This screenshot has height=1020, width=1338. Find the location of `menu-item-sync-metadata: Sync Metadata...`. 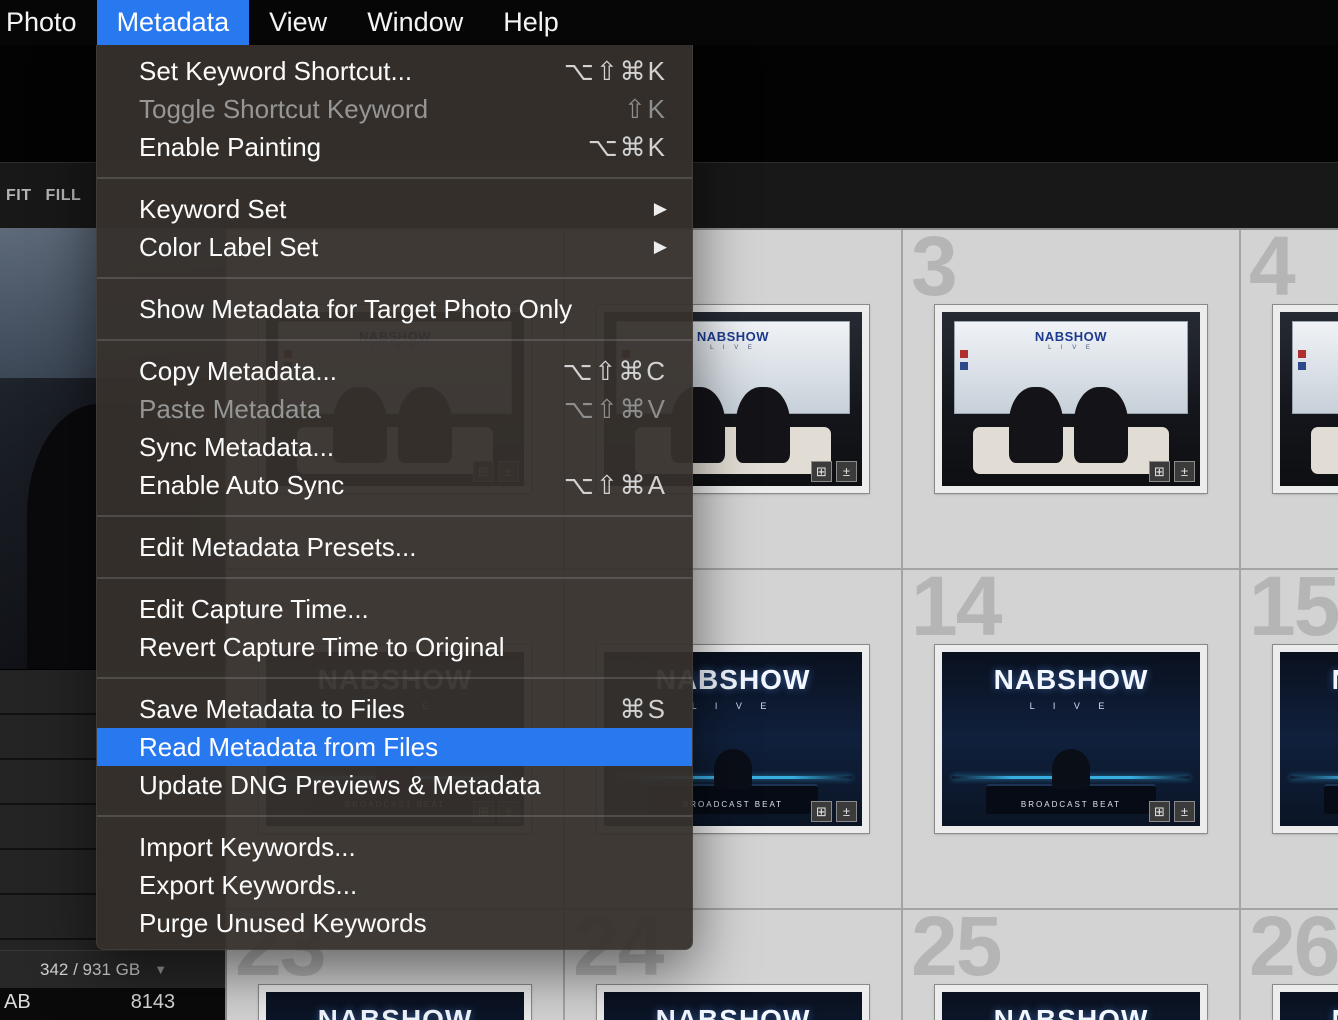

menu-item-sync-metadata: Sync Metadata... is located at coordinates (394, 447).